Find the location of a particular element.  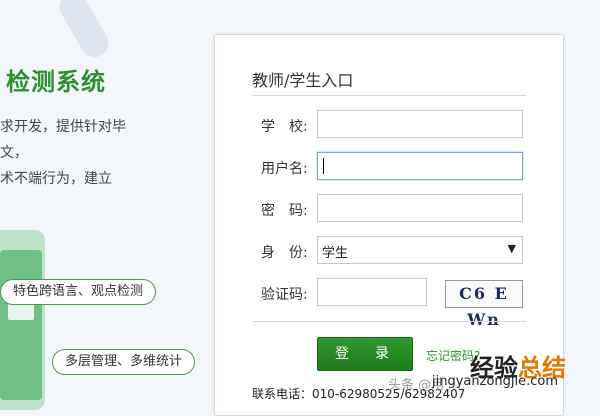

hero-title: 检测系统 is located at coordinates (56, 82).